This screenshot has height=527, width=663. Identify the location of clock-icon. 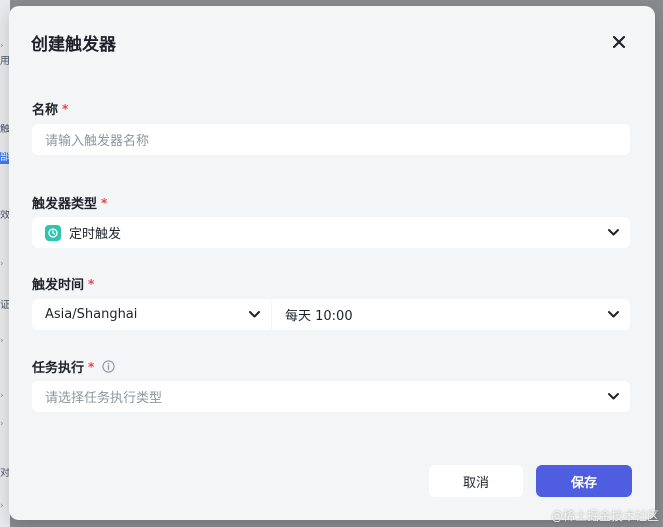
(53, 232).